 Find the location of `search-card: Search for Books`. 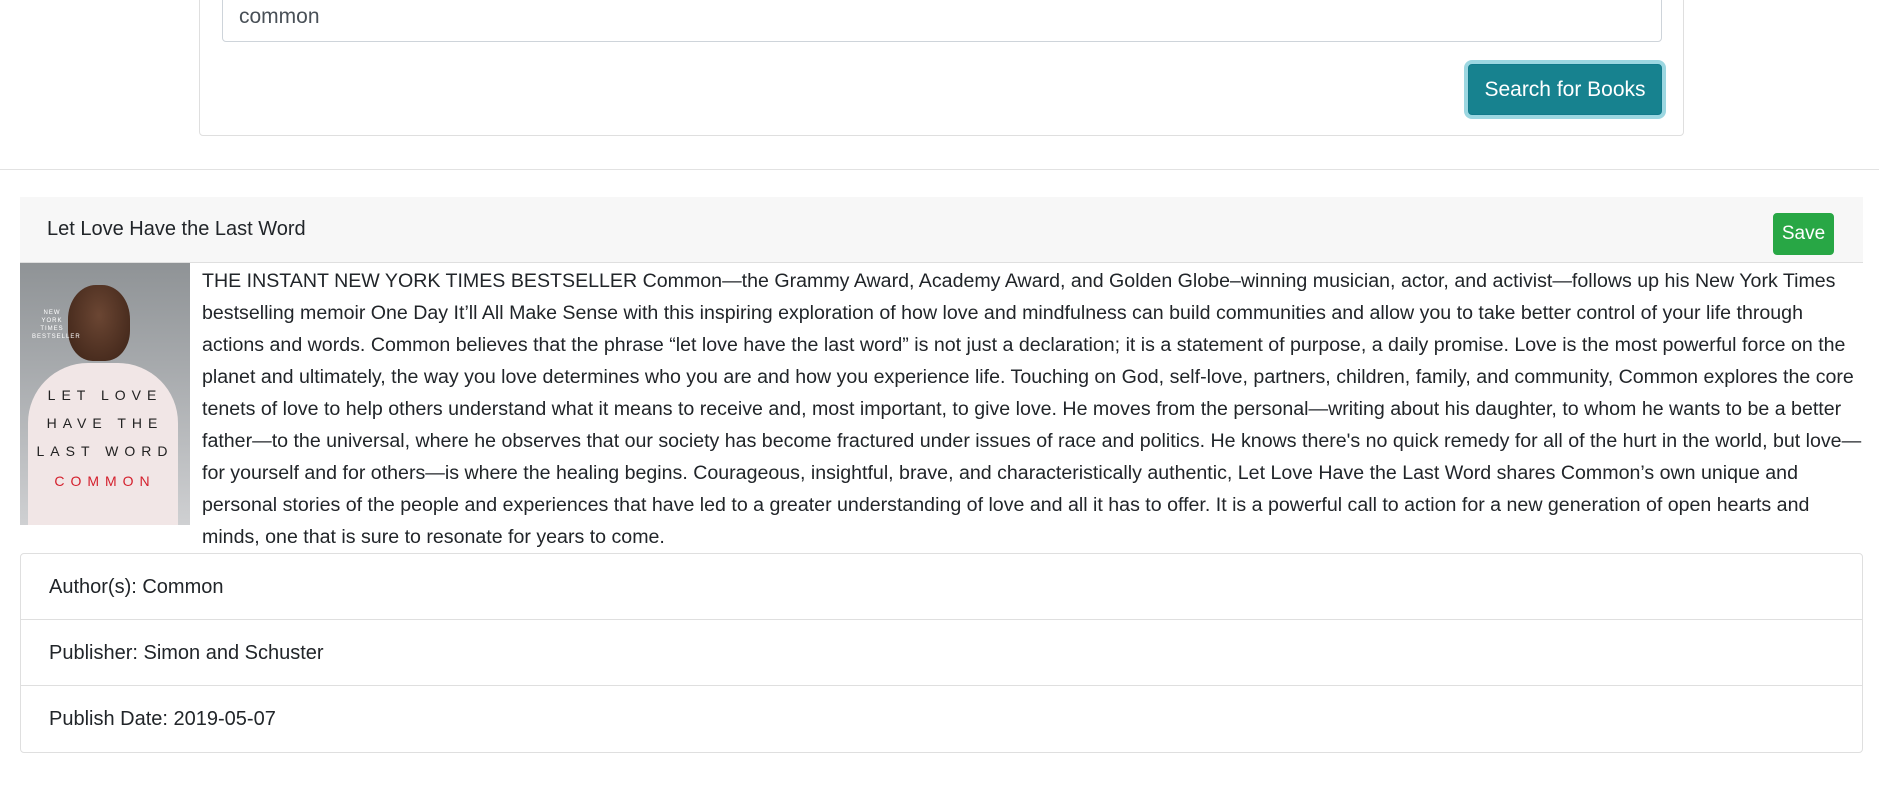

search-card: Search for Books is located at coordinates (941, 68).